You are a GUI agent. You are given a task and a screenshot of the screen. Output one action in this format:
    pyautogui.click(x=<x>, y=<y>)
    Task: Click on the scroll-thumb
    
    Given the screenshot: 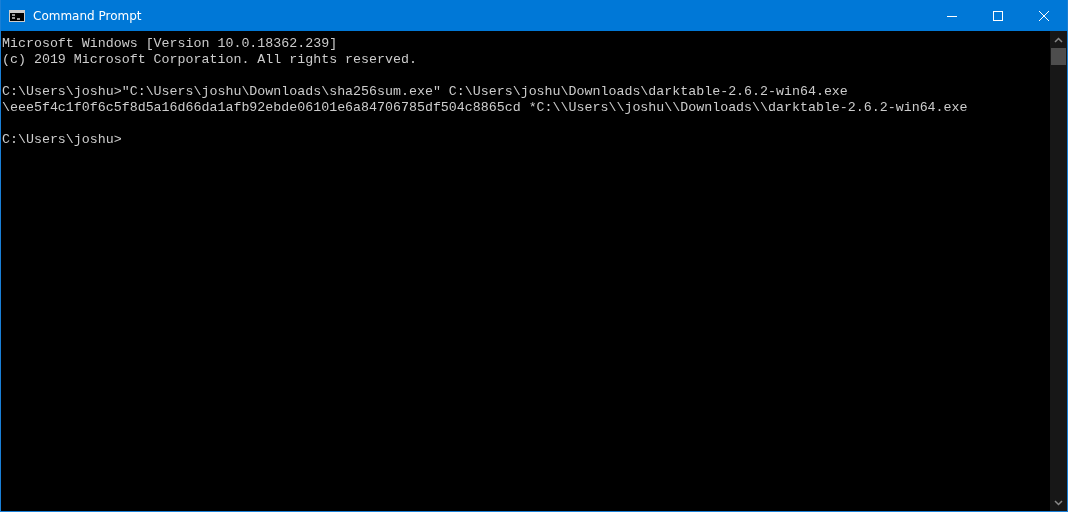 What is the action you would take?
    pyautogui.click(x=1058, y=56)
    